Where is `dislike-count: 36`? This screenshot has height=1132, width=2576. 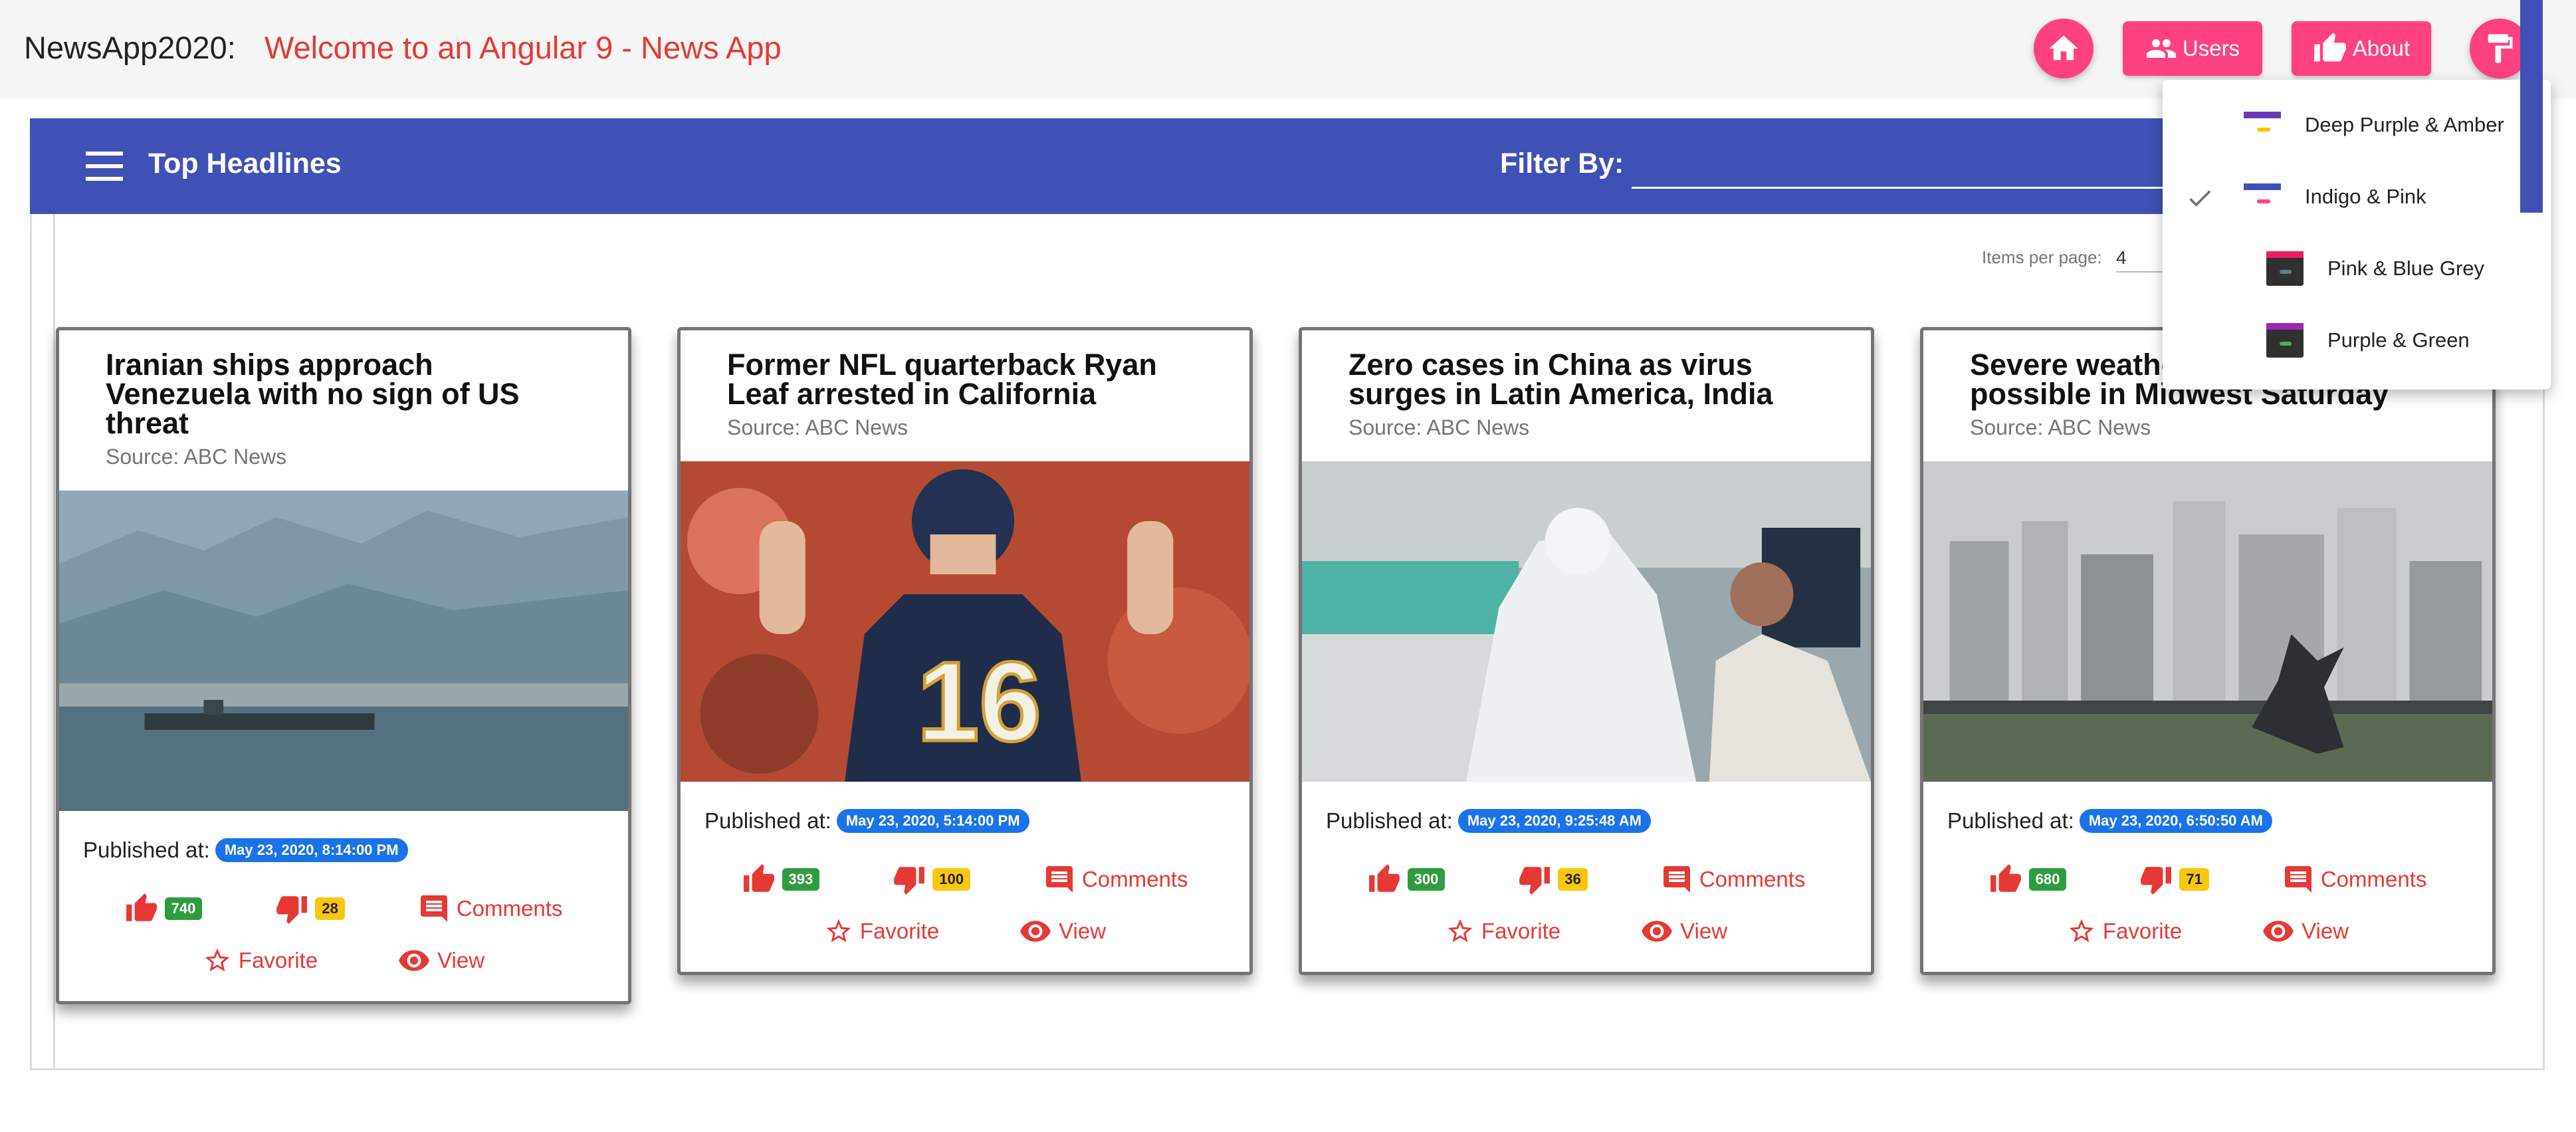 dislike-count: 36 is located at coordinates (1573, 880).